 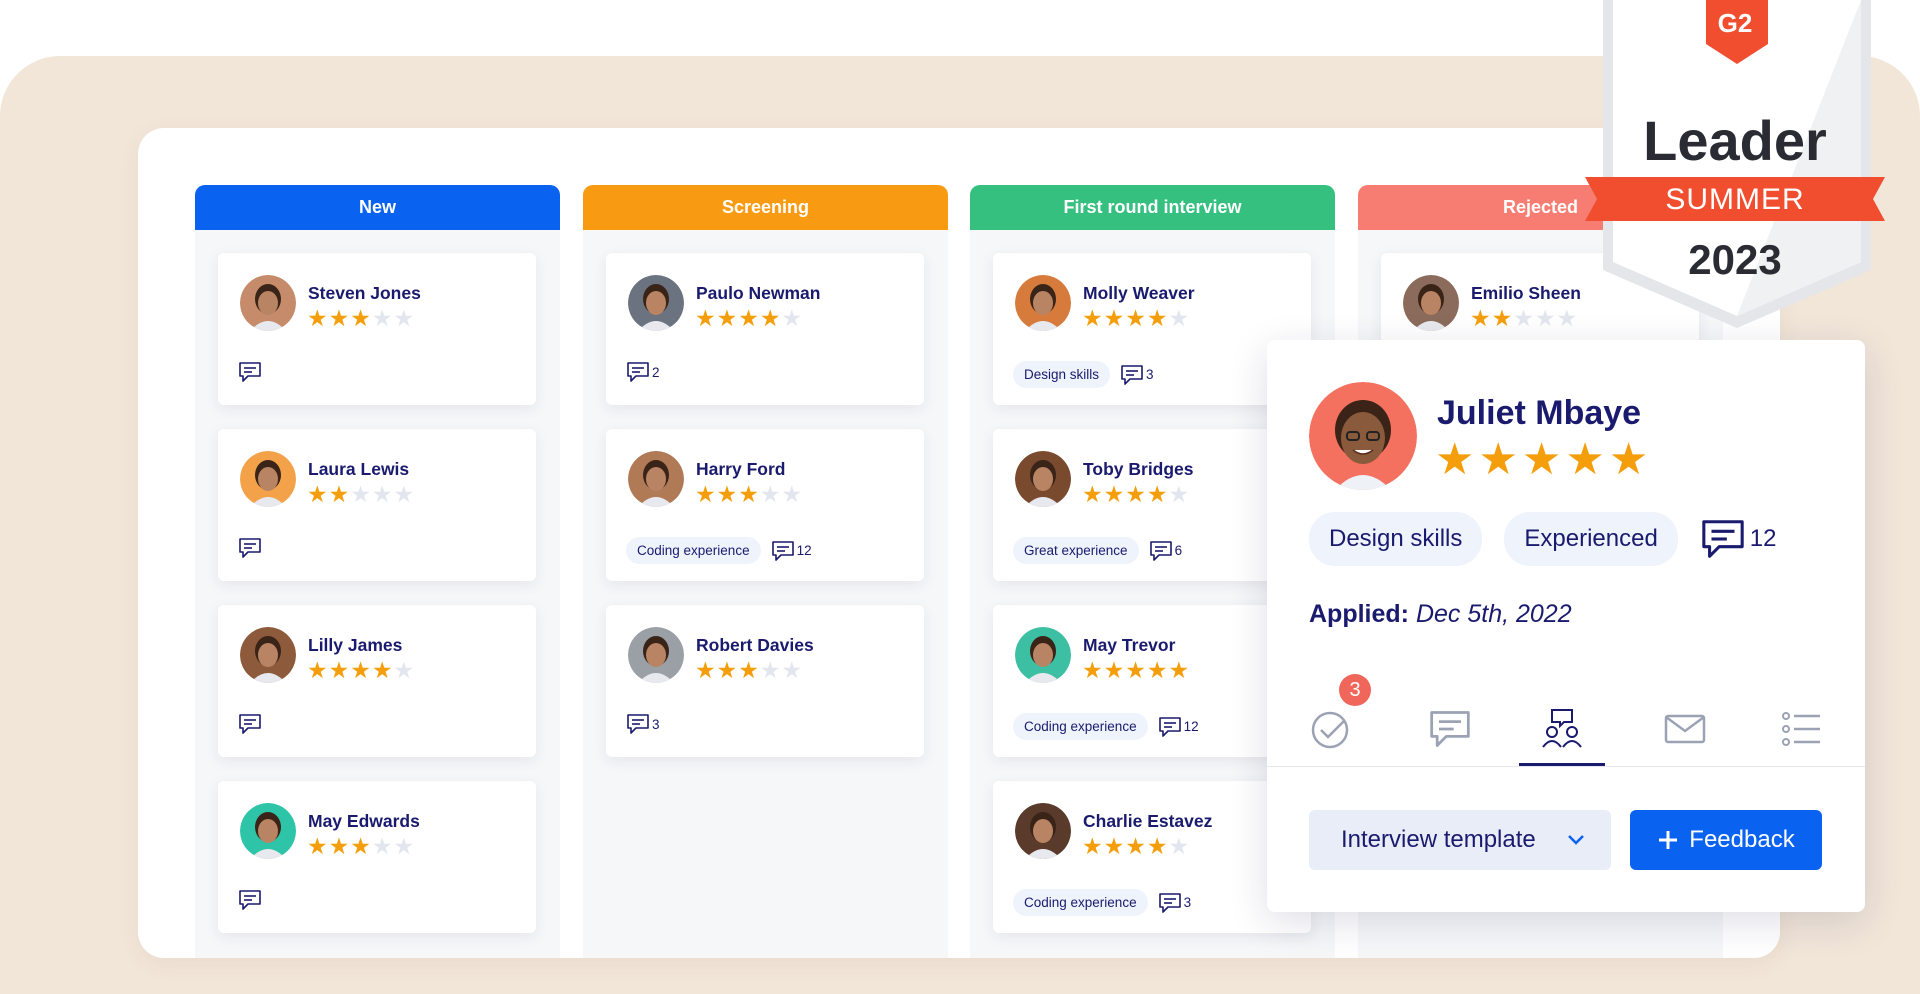 I want to click on comments-count: 2, so click(x=643, y=372).